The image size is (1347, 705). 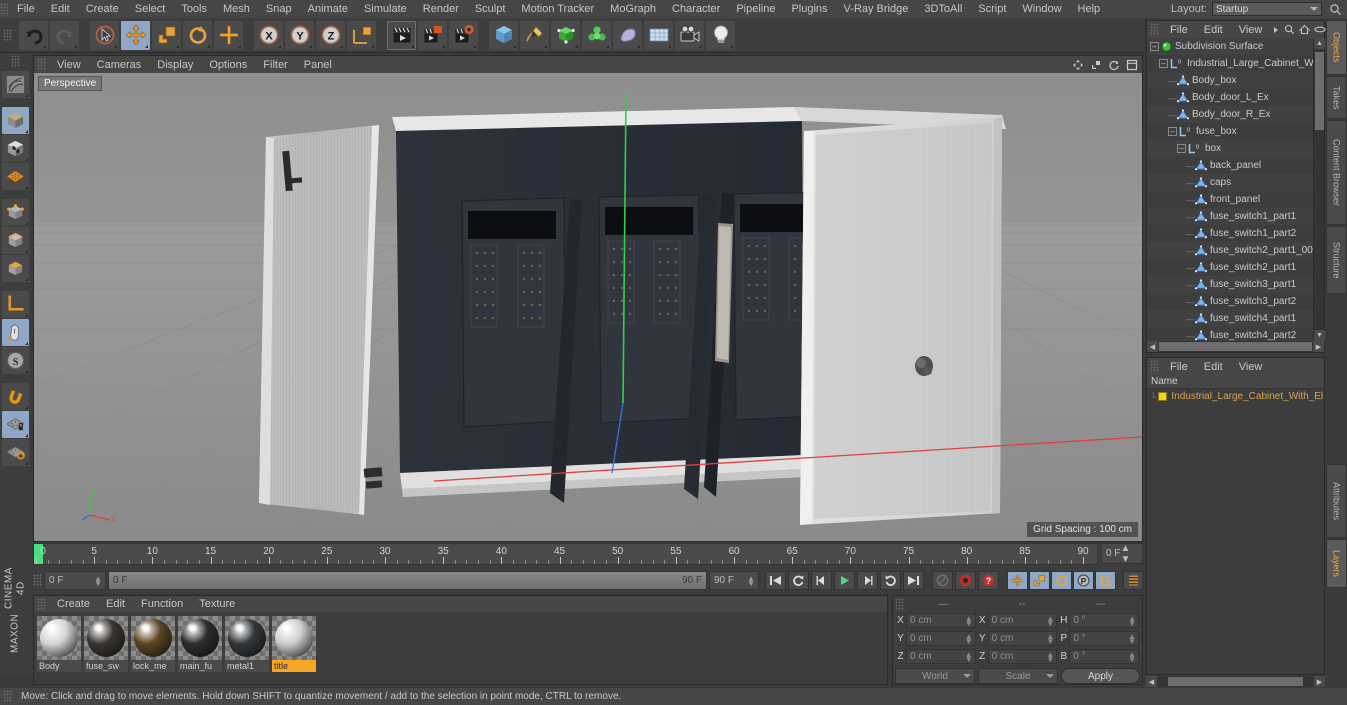 I want to click on tree-node: — fuse_switch1_part2, so click(x=1230, y=233).